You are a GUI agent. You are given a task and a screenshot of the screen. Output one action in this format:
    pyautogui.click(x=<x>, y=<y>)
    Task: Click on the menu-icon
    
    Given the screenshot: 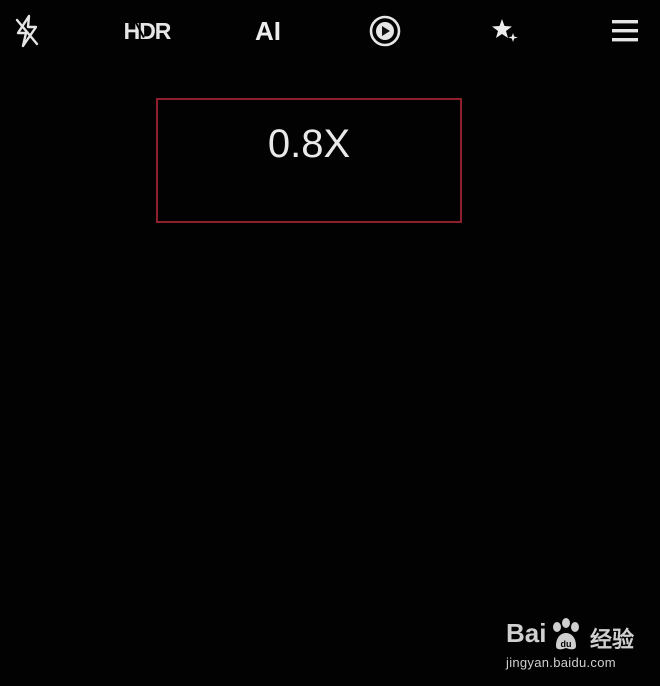 What is the action you would take?
    pyautogui.click(x=625, y=31)
    